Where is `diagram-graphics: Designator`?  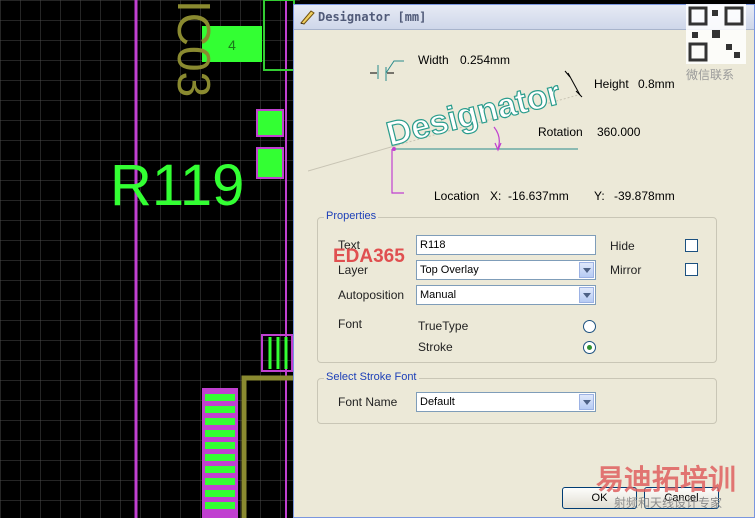
diagram-graphics: Designator is located at coordinates (445, 127).